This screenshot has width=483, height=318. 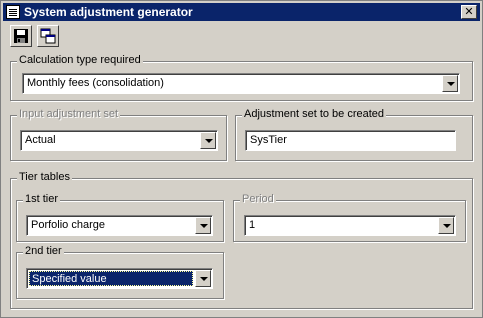 I want to click on copy-button, so click(x=48, y=36).